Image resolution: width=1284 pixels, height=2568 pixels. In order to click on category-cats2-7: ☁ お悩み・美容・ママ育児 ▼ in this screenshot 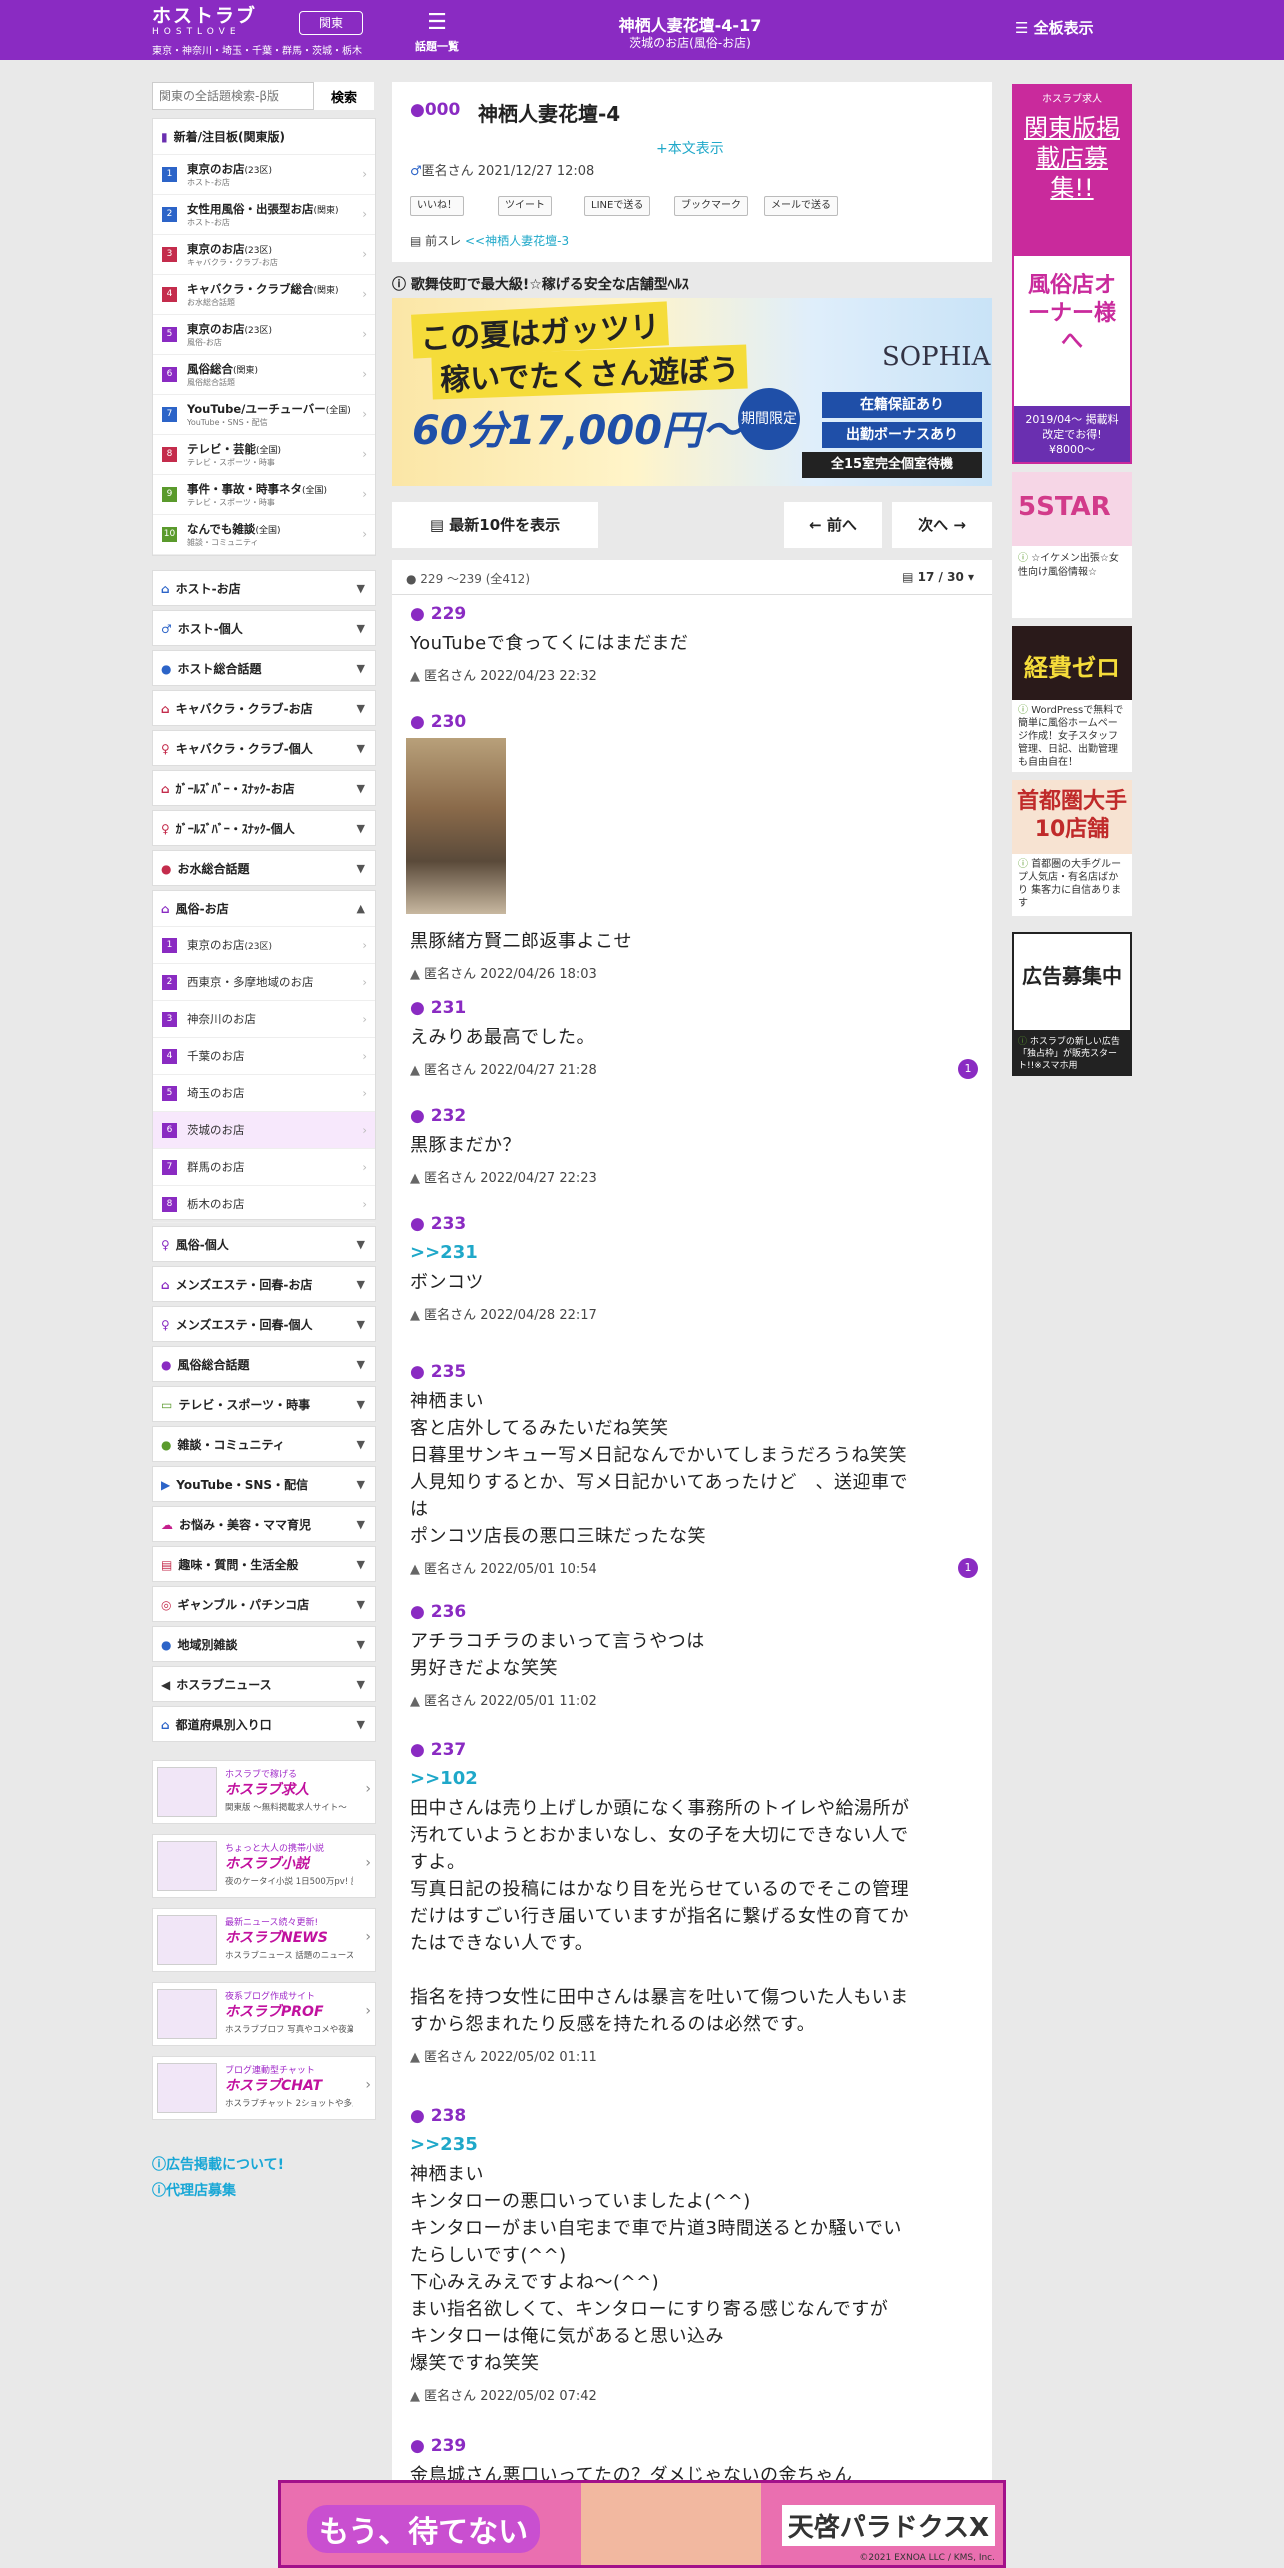, I will do `click(264, 1524)`.